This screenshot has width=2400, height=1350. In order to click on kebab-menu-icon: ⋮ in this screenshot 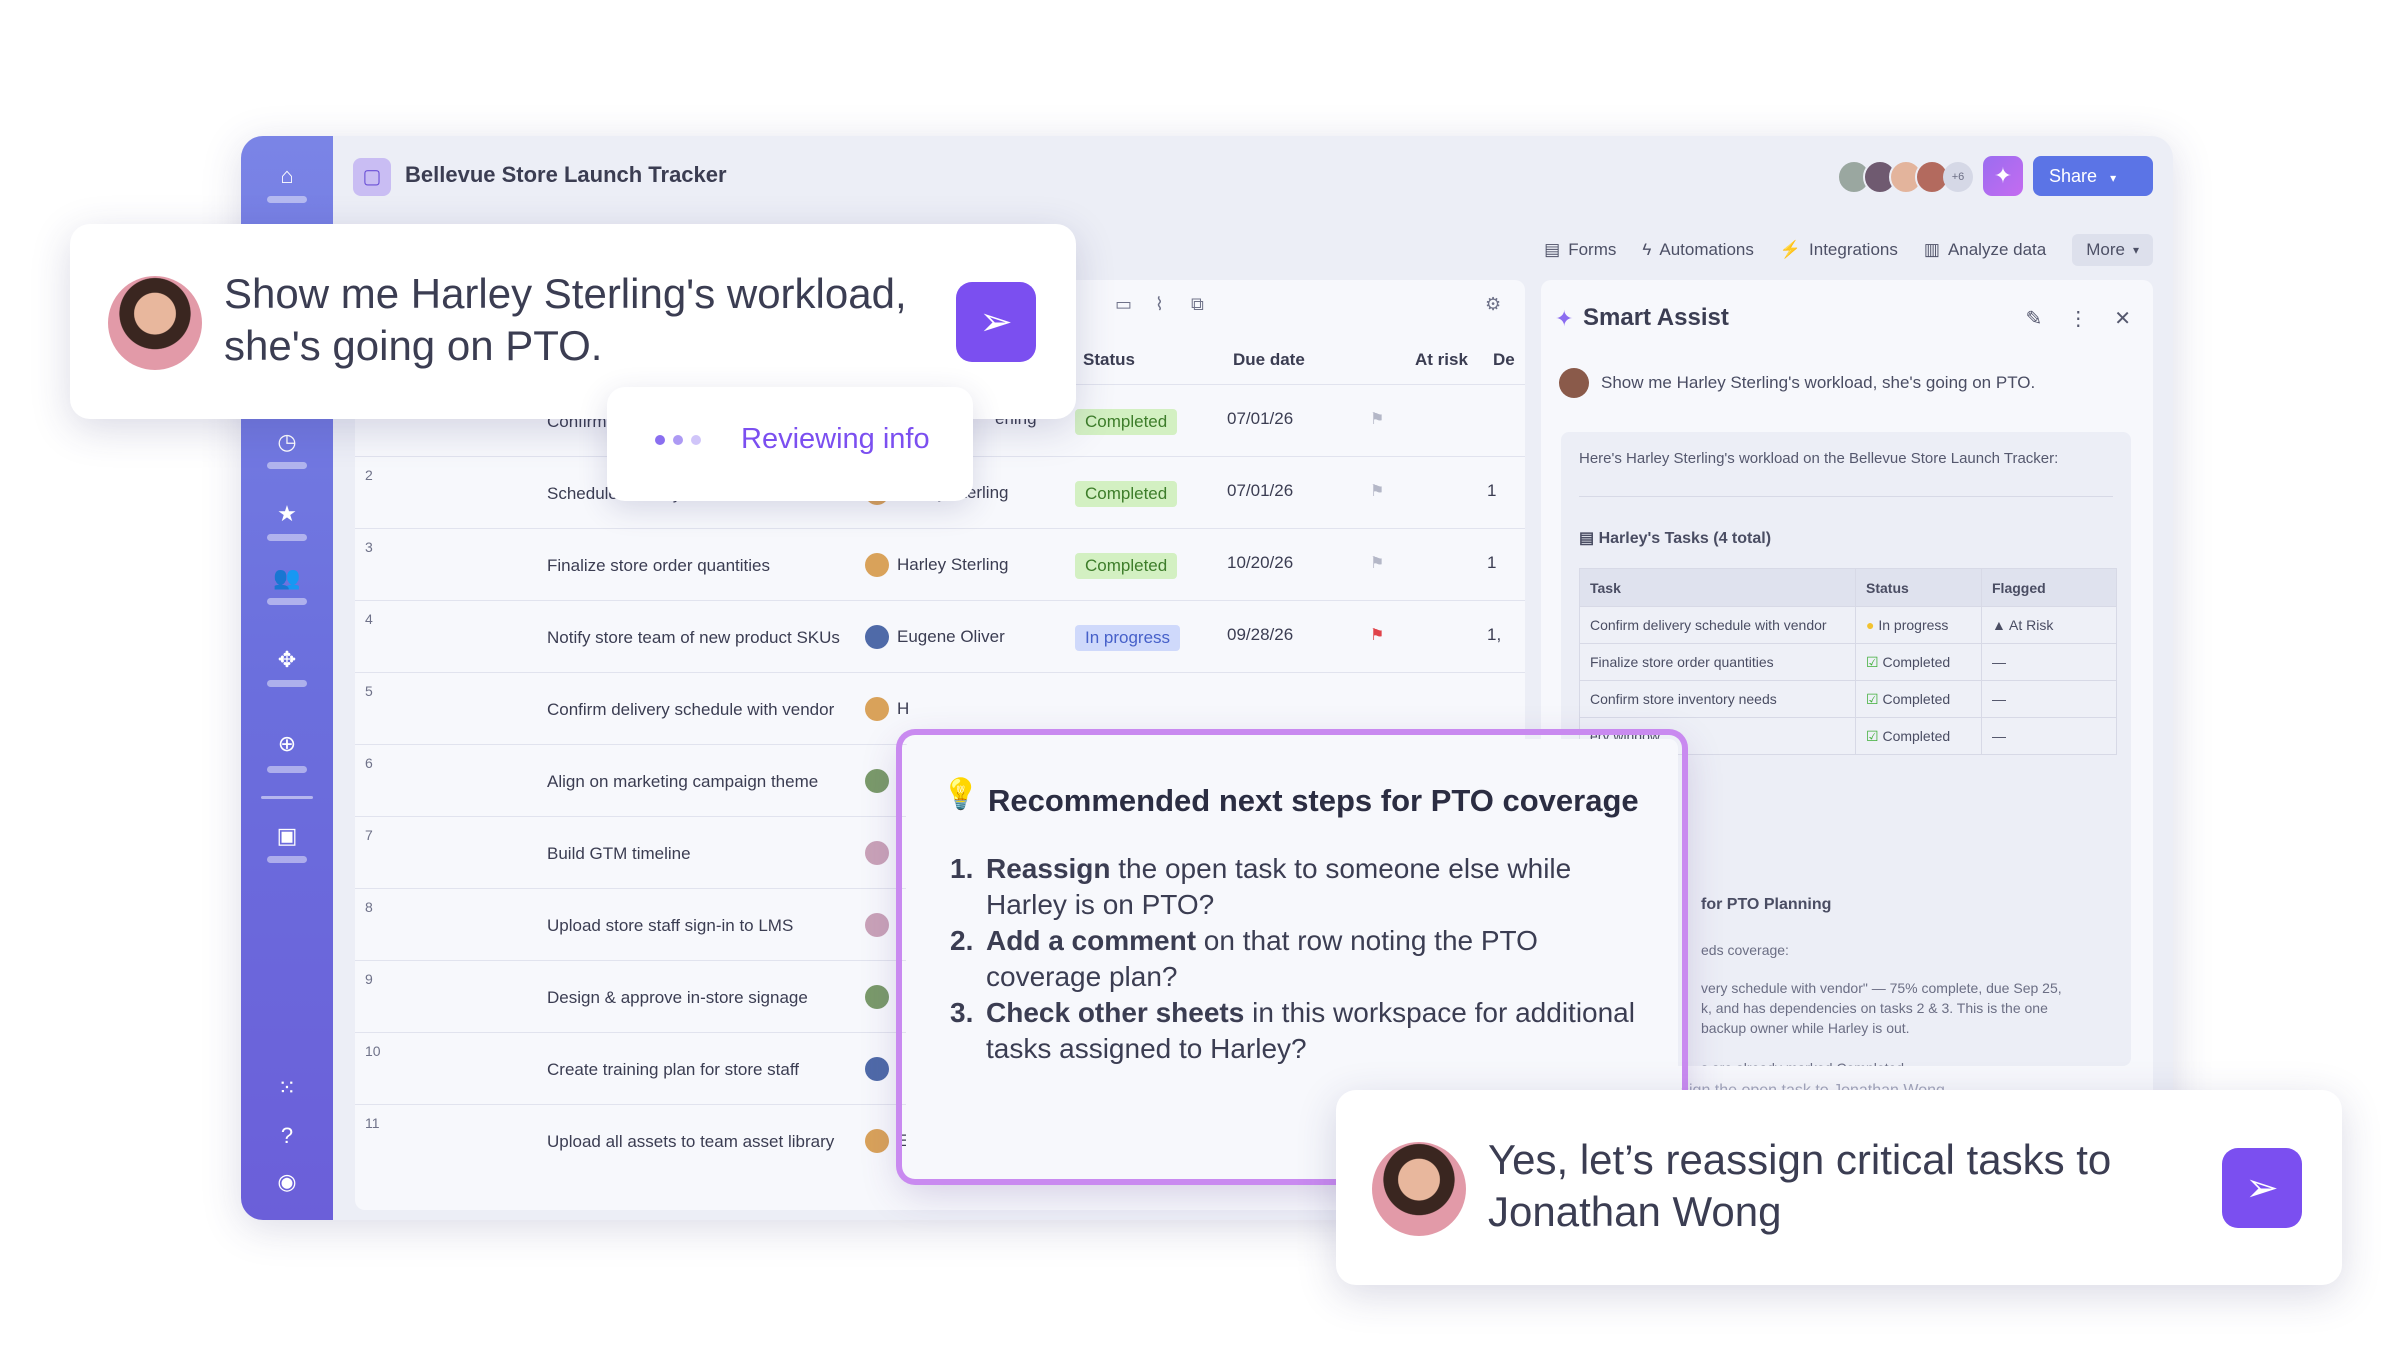, I will do `click(2078, 318)`.